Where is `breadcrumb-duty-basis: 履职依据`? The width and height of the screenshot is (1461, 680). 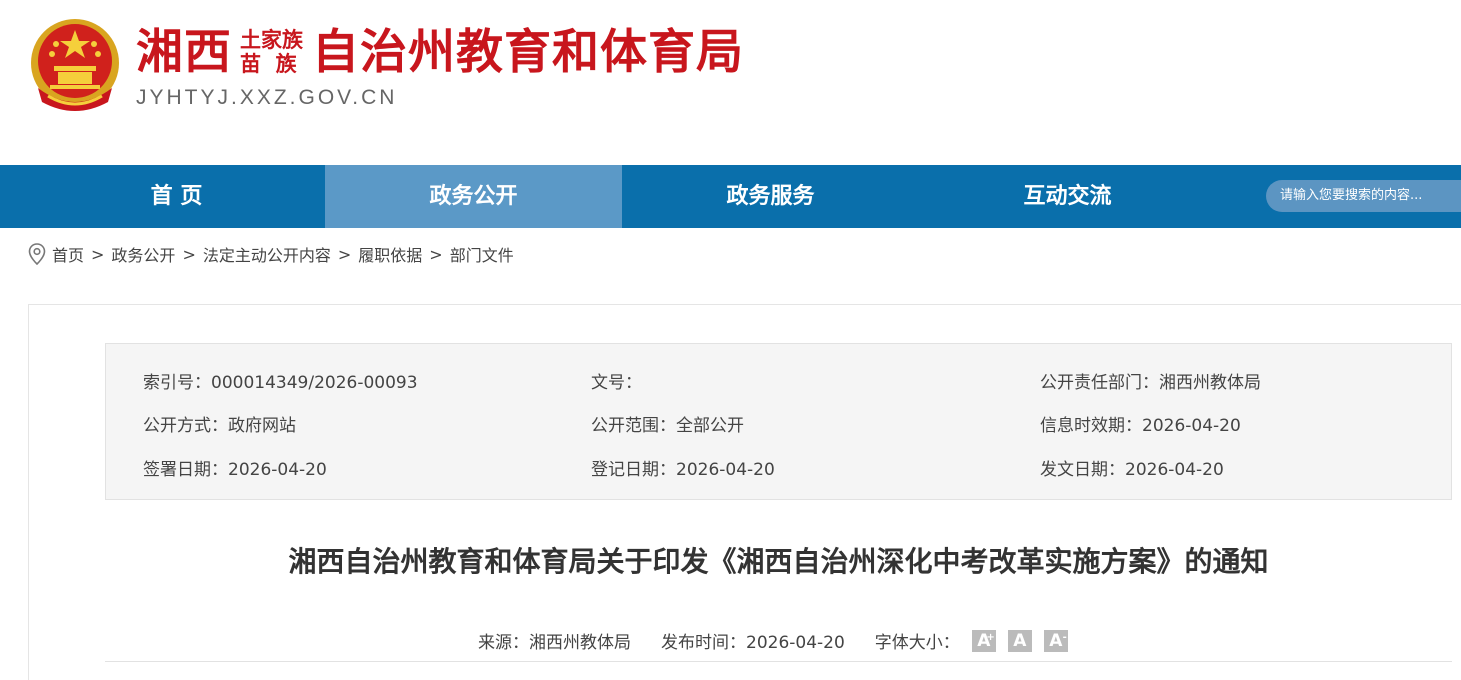 breadcrumb-duty-basis: 履职依据 is located at coordinates (390, 254).